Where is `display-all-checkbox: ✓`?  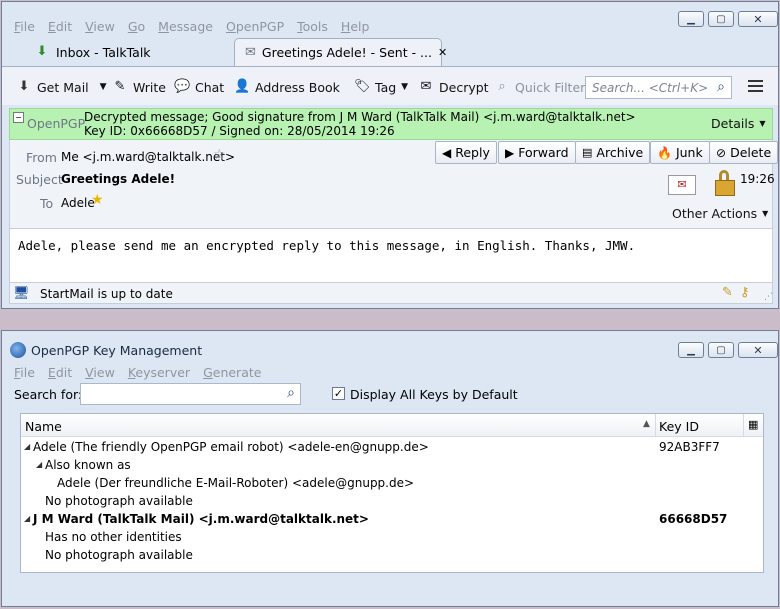
display-all-checkbox: ✓ is located at coordinates (338, 393).